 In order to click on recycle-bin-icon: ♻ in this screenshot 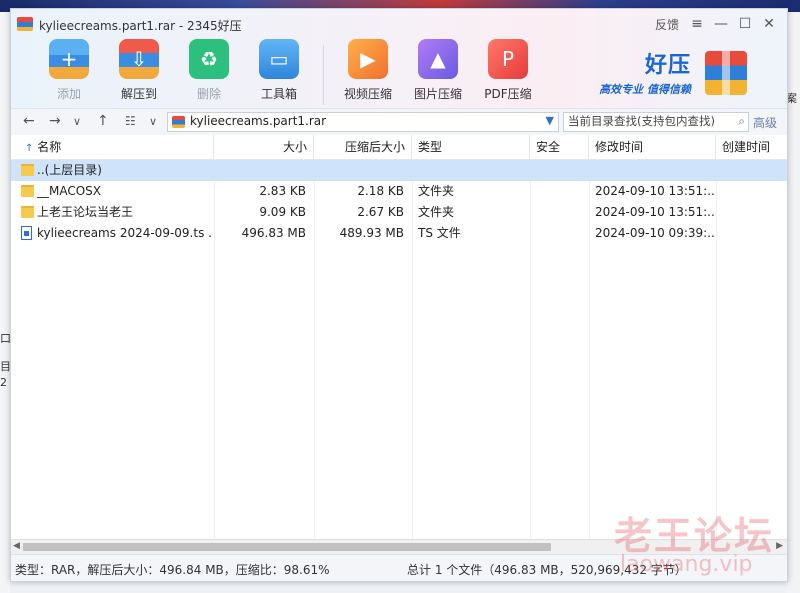, I will do `click(209, 59)`.